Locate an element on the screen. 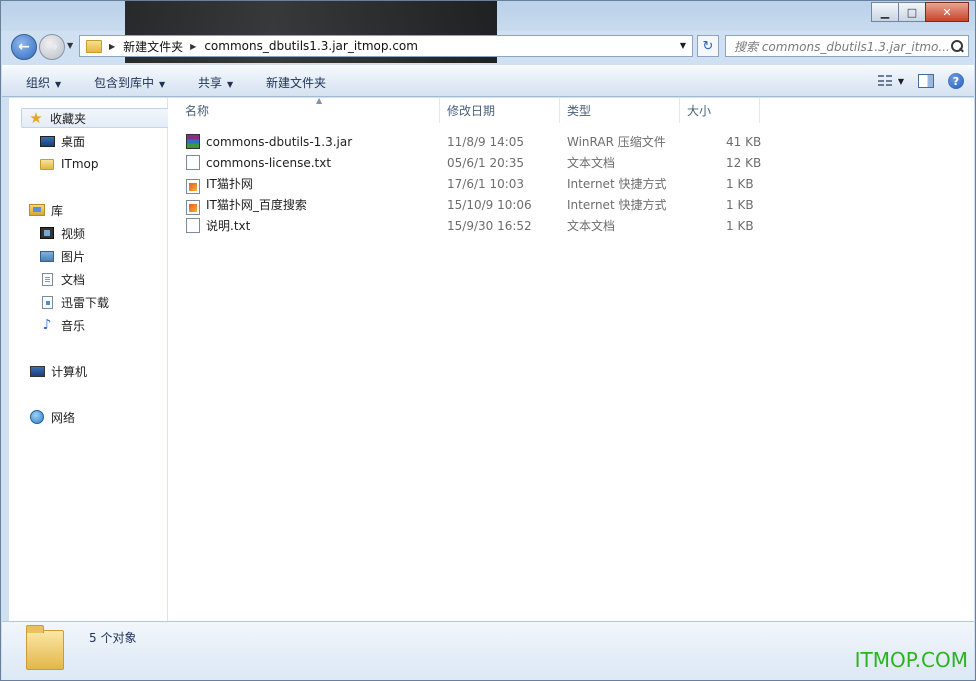  sidebar-item-label: 网络 is located at coordinates (63, 417).